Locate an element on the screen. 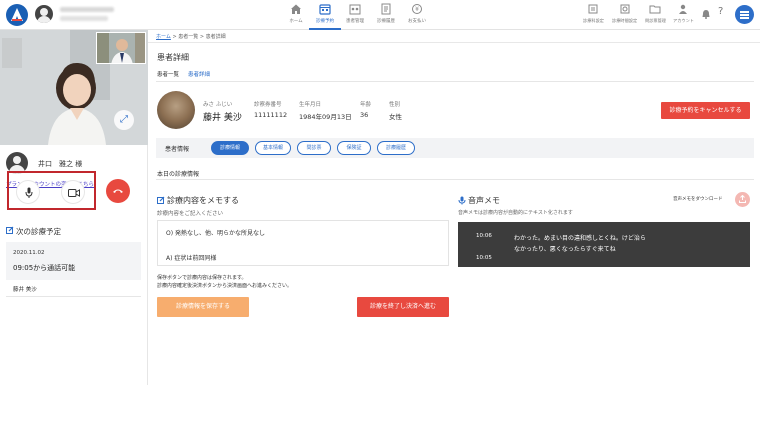  nav-time-settings: 診療時間設定 is located at coordinates (624, 14).